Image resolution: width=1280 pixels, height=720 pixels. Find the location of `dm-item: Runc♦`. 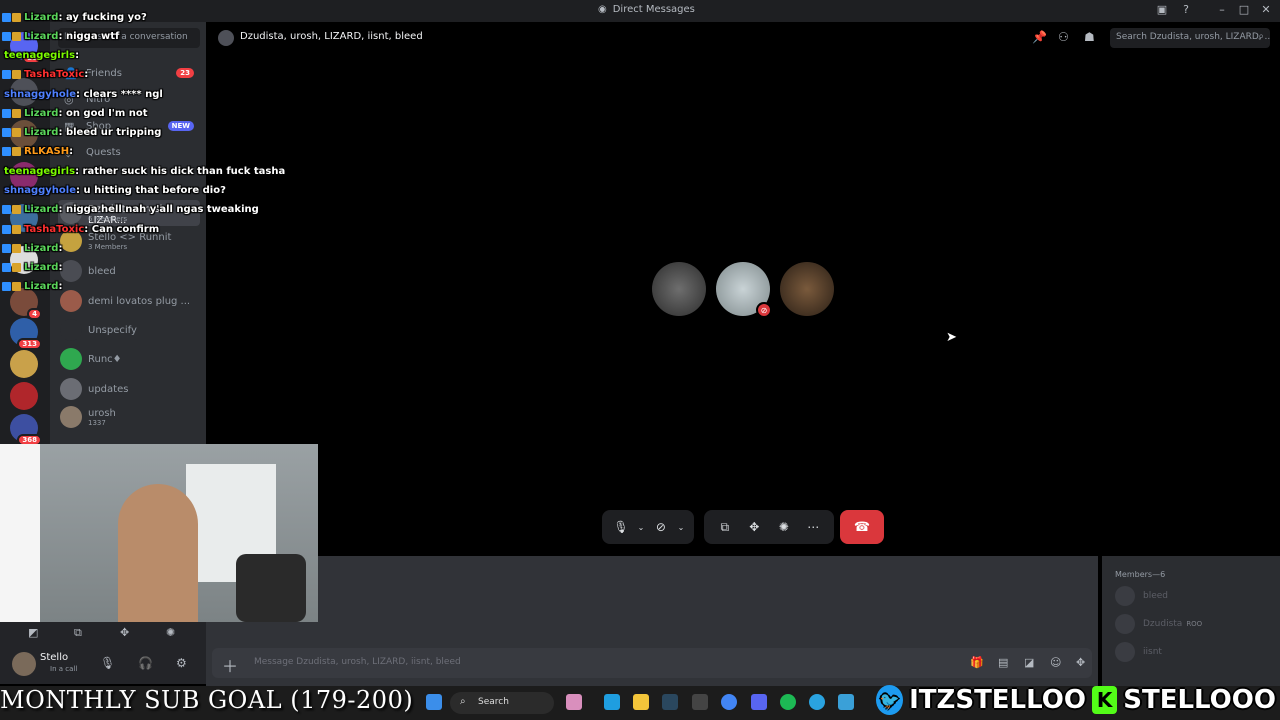

dm-item: Runc♦ is located at coordinates (129, 359).